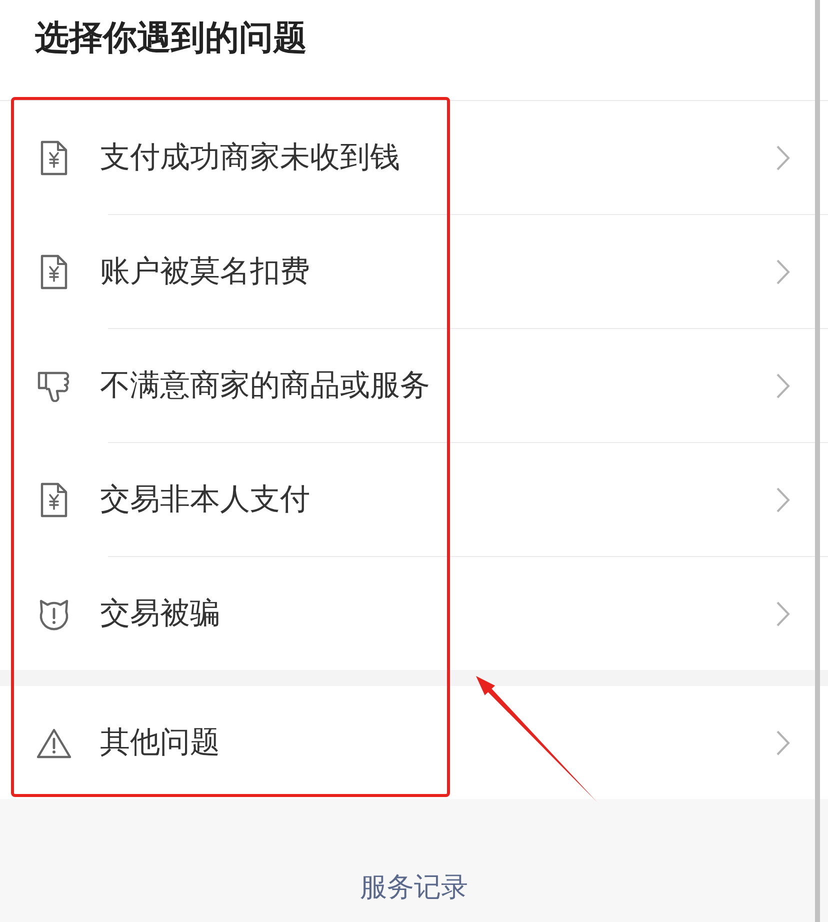 The image size is (828, 922). Describe the element at coordinates (171, 38) in the screenshot. I see `page-title: 选择你遇到的问题` at that location.